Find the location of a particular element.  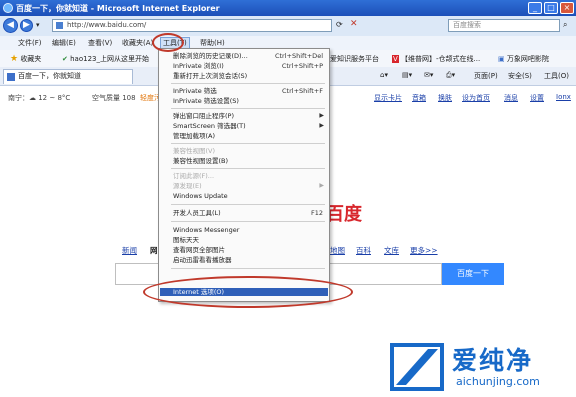

menu-item-label: 查看网页全部图片 is located at coordinates (199, 250).